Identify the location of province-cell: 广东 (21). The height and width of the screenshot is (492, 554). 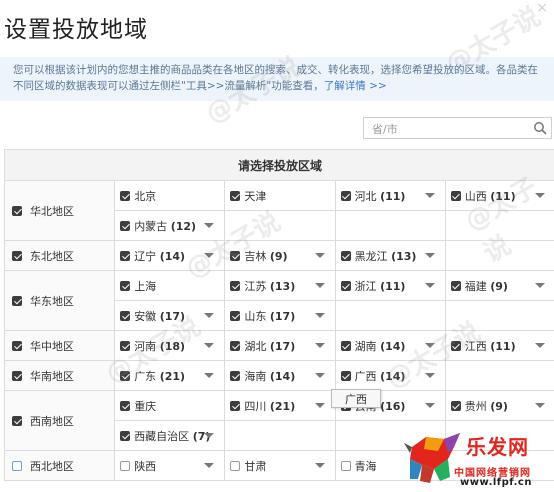
(170, 375).